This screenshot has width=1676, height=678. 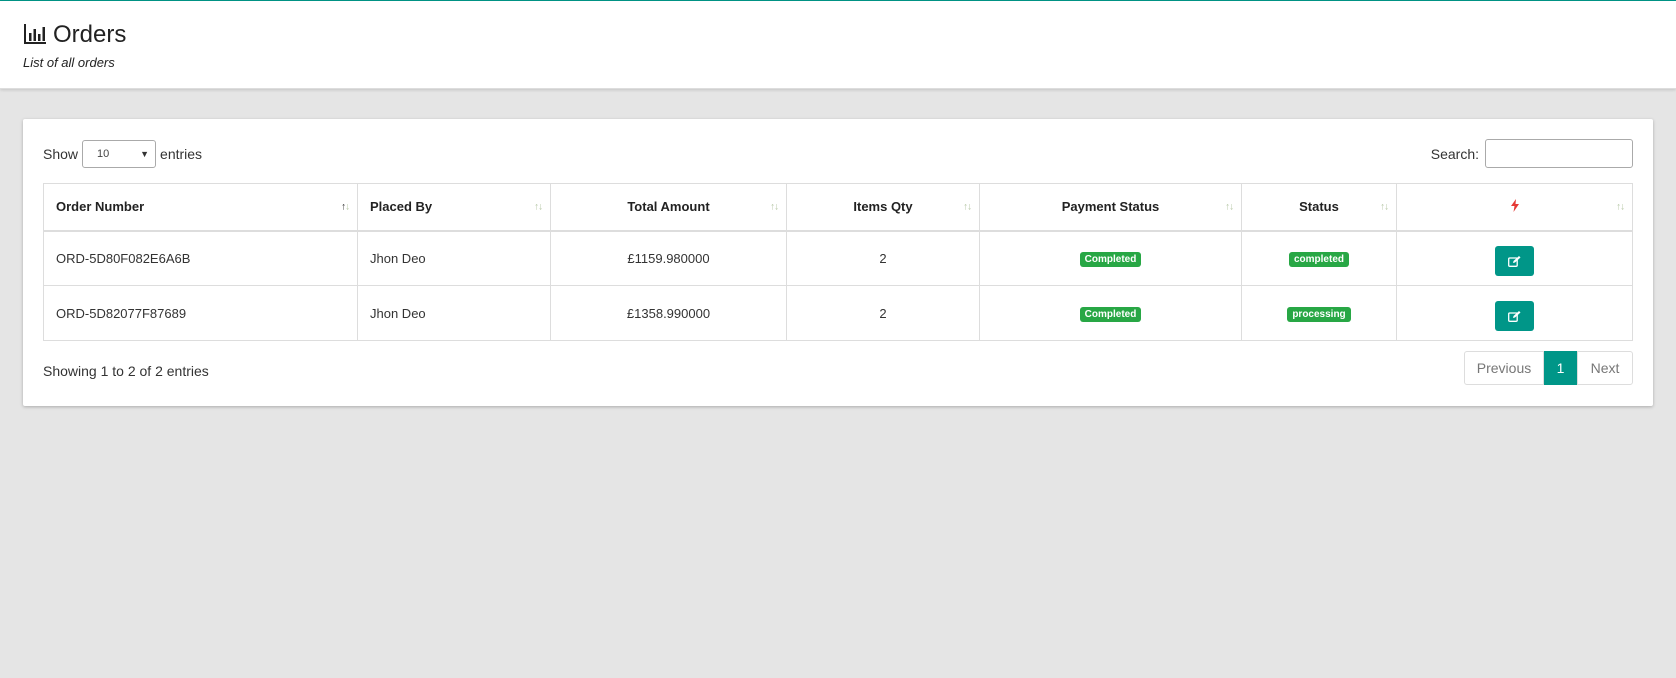 What do you see at coordinates (69, 62) in the screenshot?
I see `page-subtitle: List of all orders` at bounding box center [69, 62].